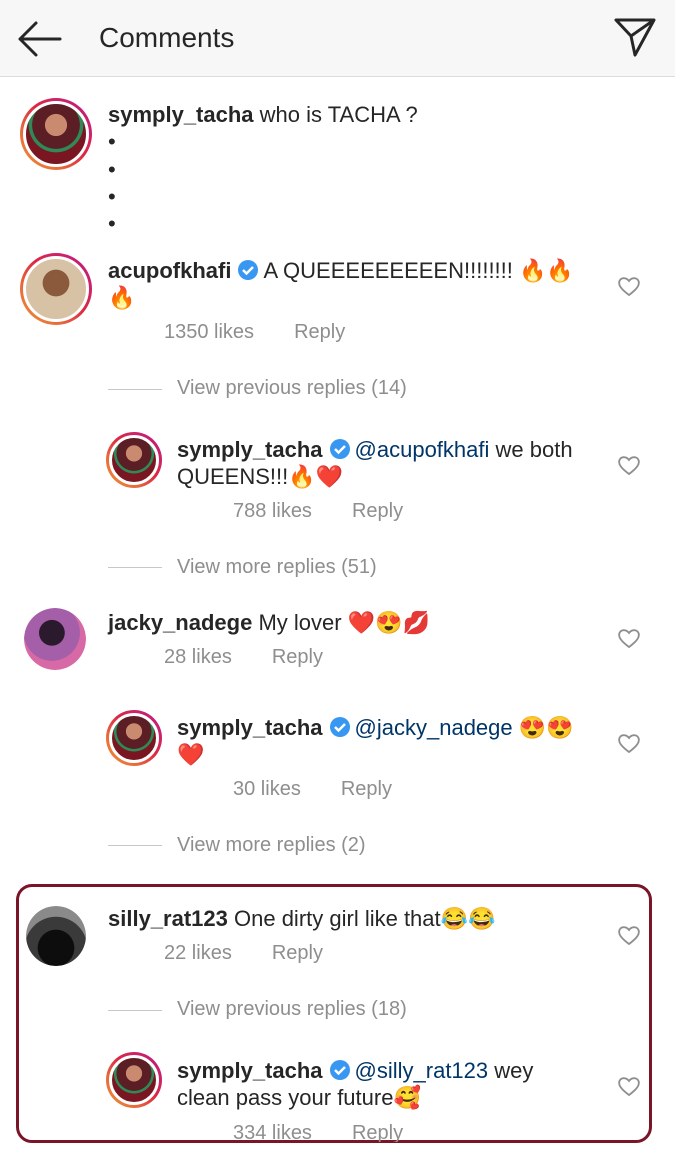 This screenshot has height=1164, width=675. Describe the element at coordinates (422, 1070) in the screenshot. I see `mention-link: @silly_rat123` at that location.